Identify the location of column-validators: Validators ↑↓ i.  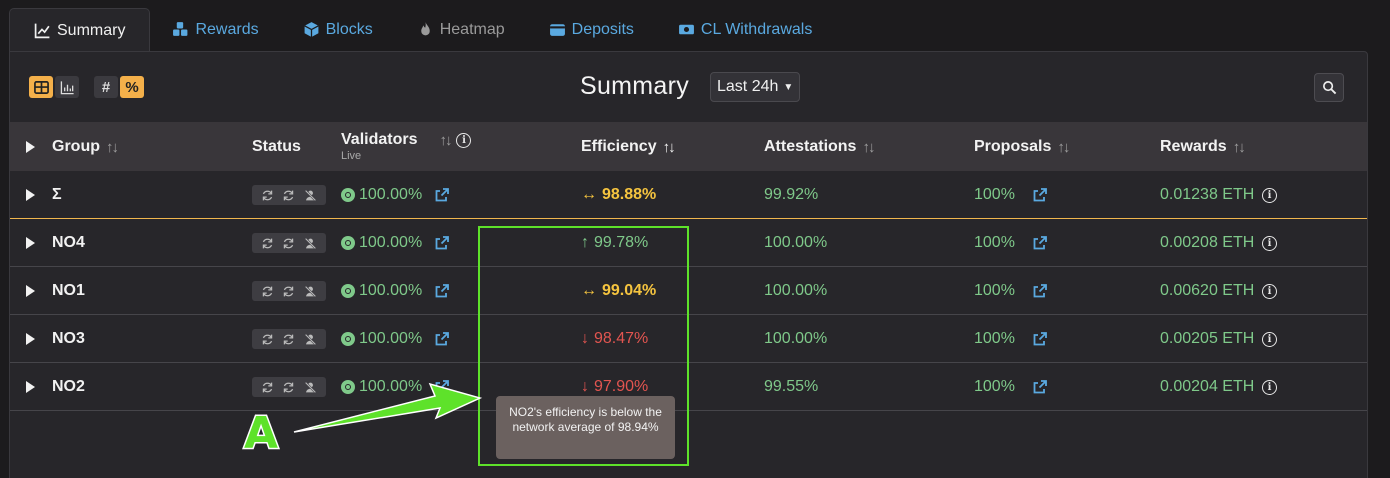
(406, 140).